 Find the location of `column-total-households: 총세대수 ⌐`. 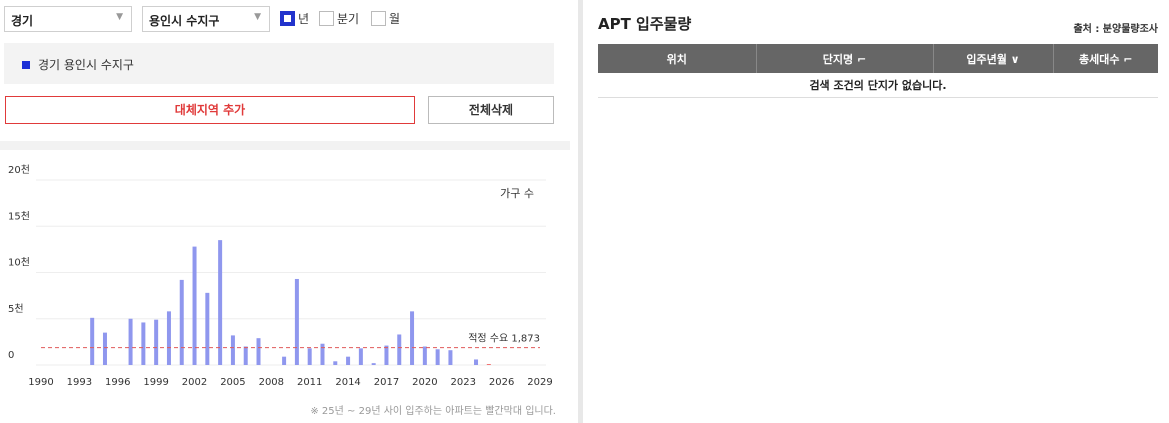

column-total-households: 총세대수 ⌐ is located at coordinates (1105, 58).